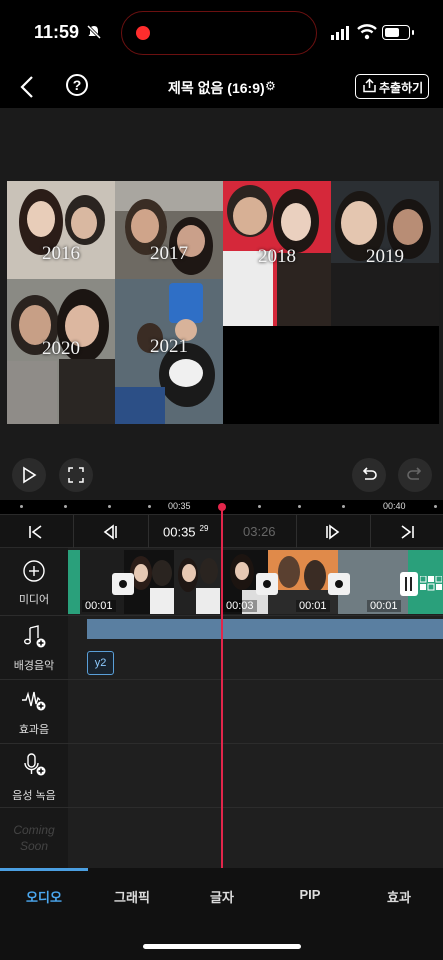 Image resolution: width=443 pixels, height=960 pixels. I want to click on photo-tile-2019: 2019, so click(385, 253).